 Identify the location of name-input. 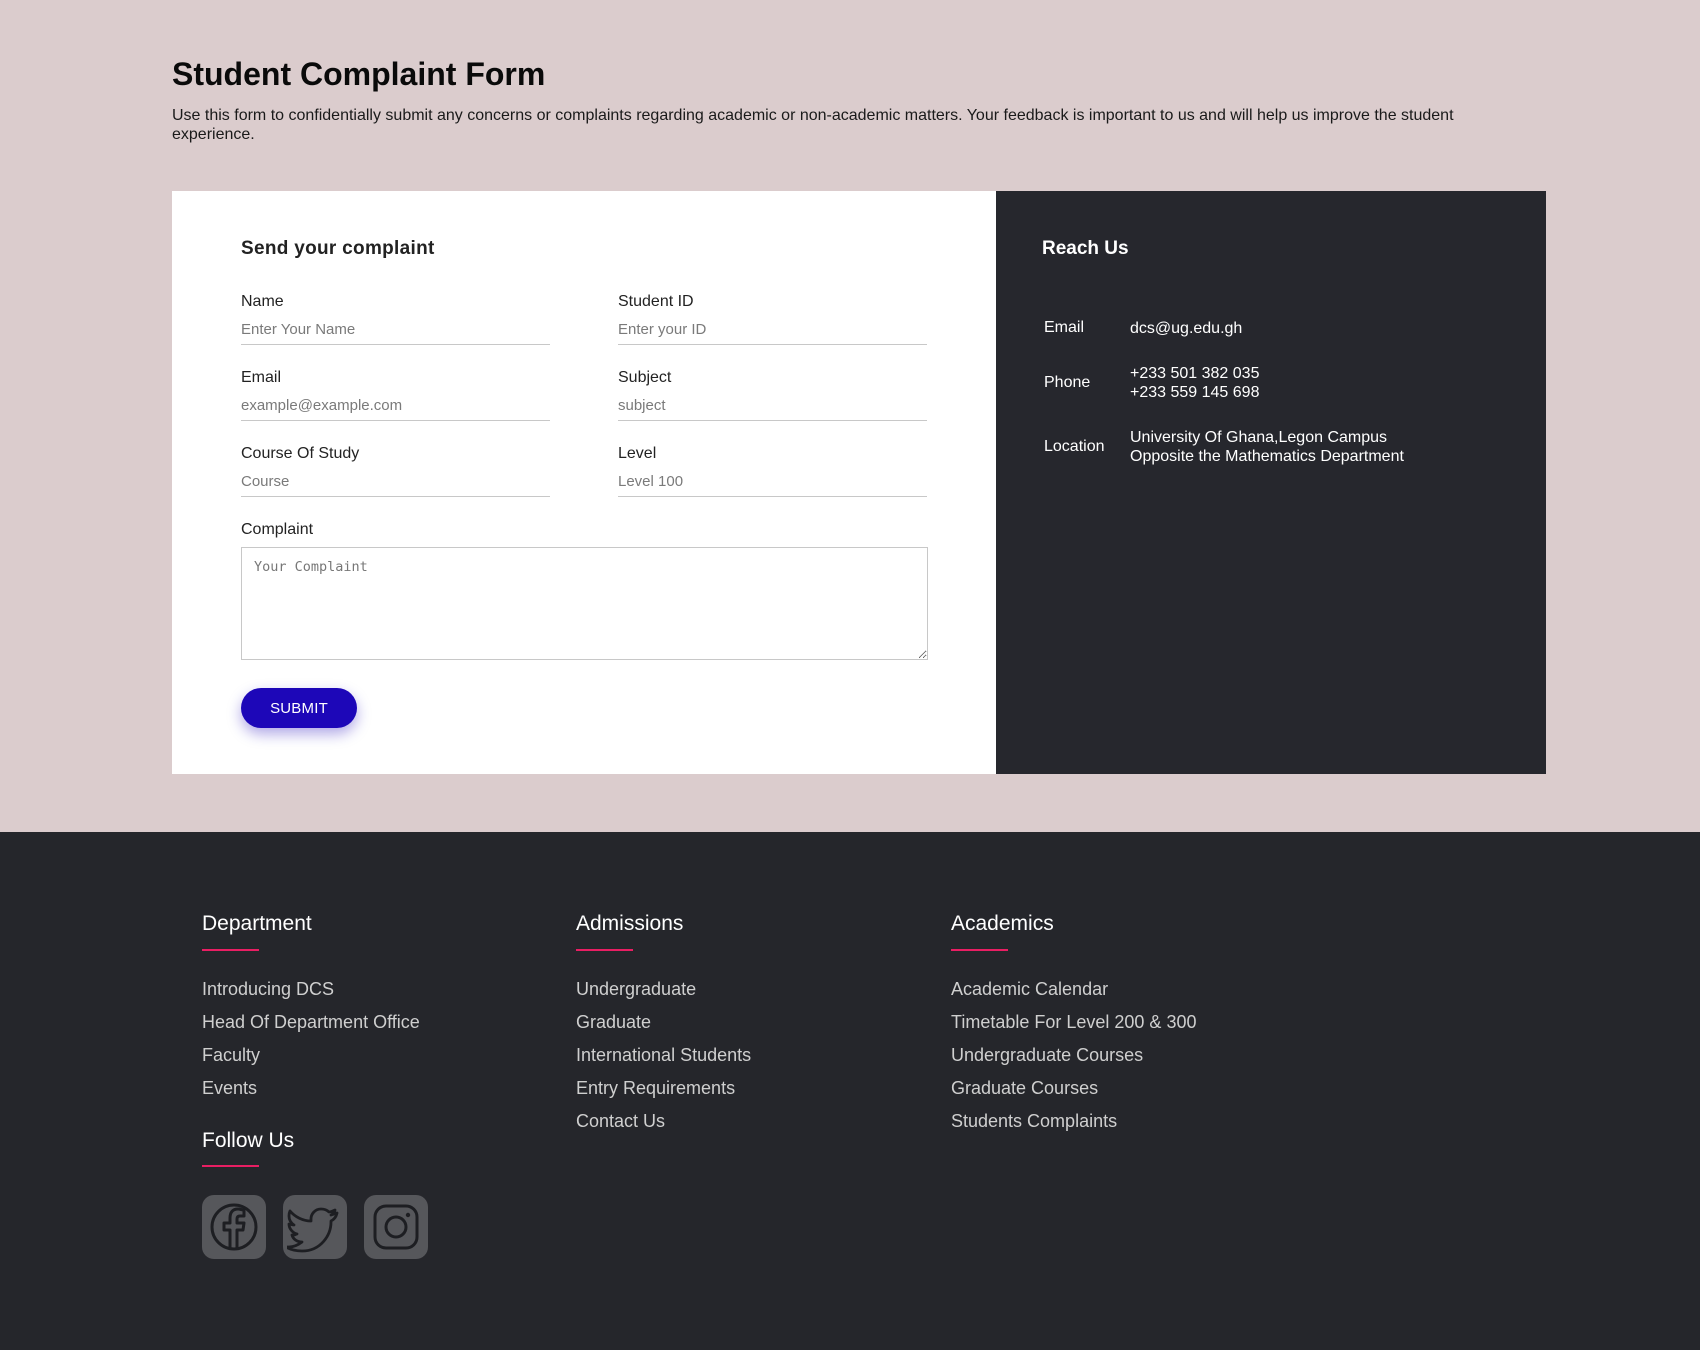
(395, 330).